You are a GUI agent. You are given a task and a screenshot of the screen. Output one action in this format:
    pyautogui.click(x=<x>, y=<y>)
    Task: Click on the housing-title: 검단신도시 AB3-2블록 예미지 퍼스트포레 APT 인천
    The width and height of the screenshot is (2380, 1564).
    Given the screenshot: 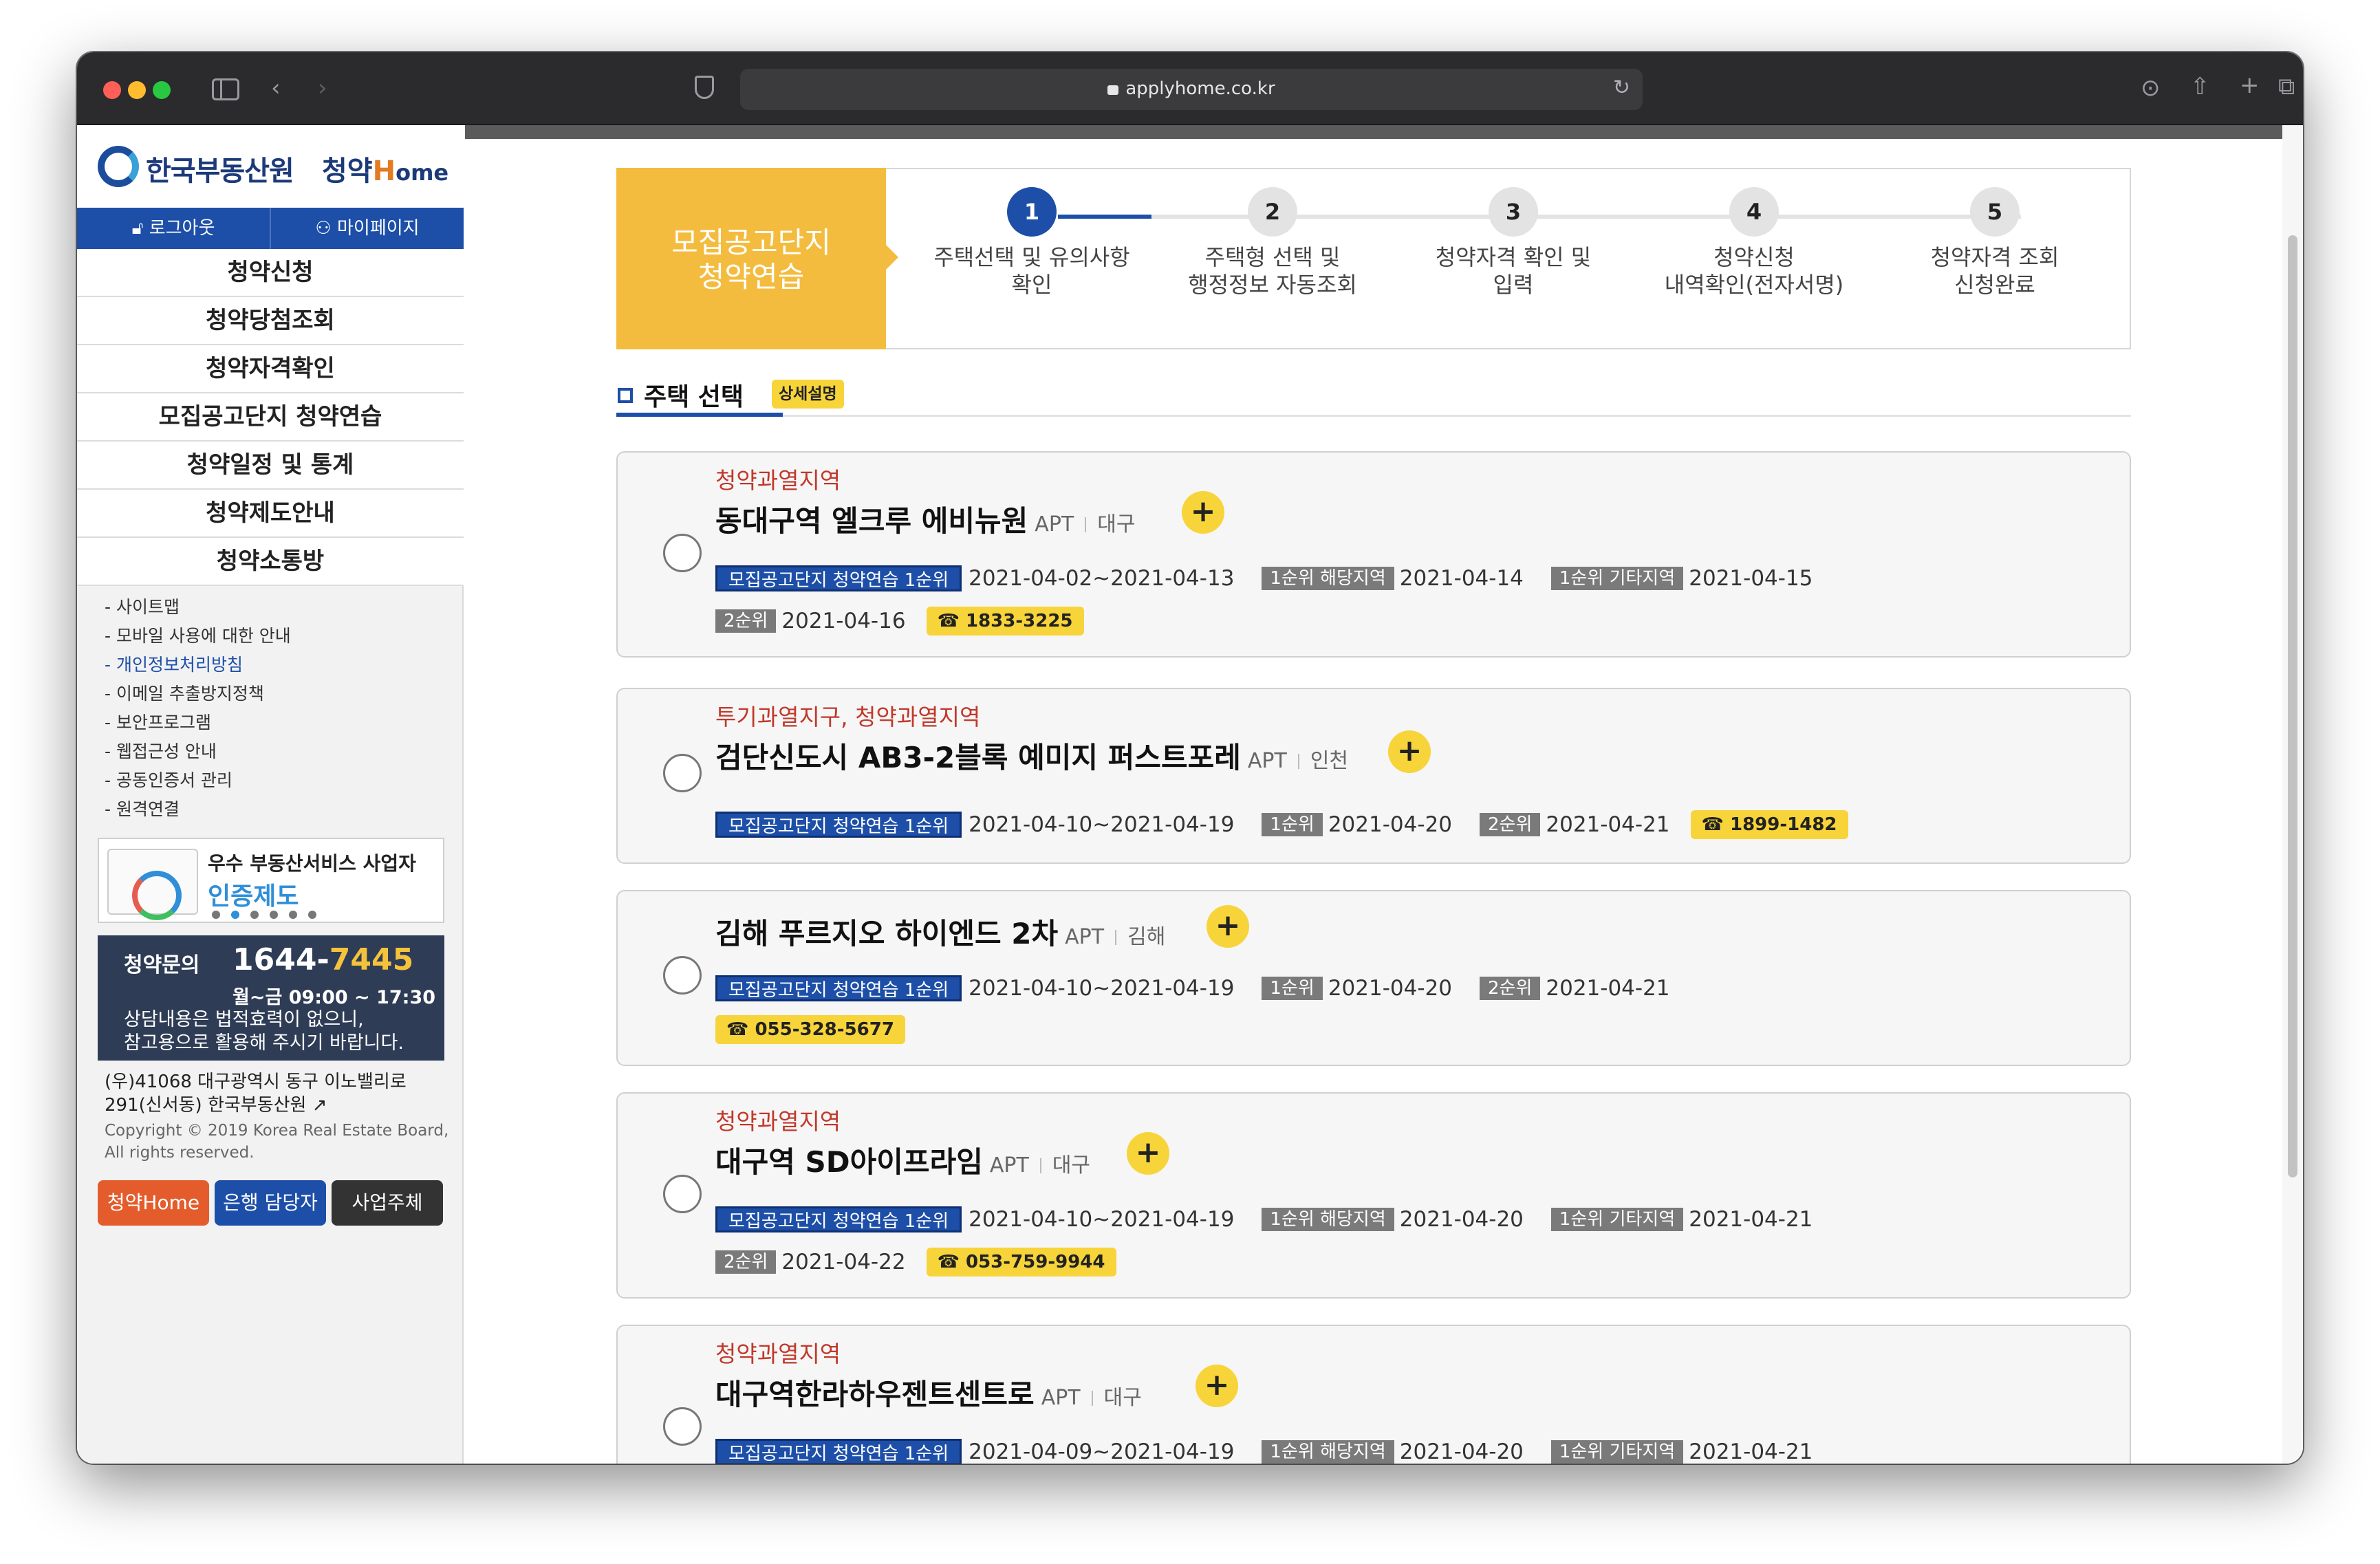 What is the action you would take?
    pyautogui.click(x=1032, y=757)
    